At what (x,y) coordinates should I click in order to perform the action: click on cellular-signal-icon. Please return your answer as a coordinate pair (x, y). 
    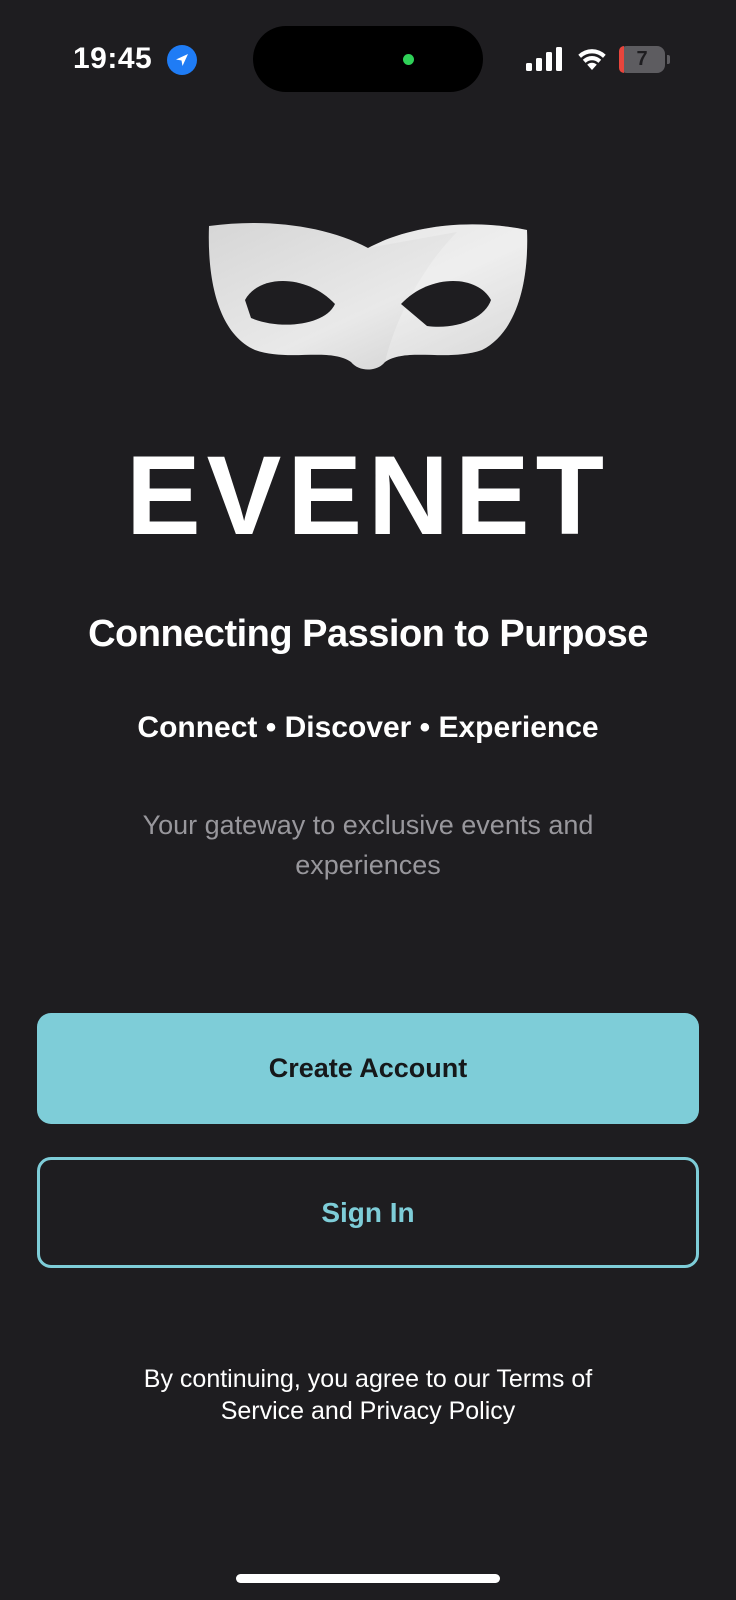
    Looking at the image, I should click on (544, 59).